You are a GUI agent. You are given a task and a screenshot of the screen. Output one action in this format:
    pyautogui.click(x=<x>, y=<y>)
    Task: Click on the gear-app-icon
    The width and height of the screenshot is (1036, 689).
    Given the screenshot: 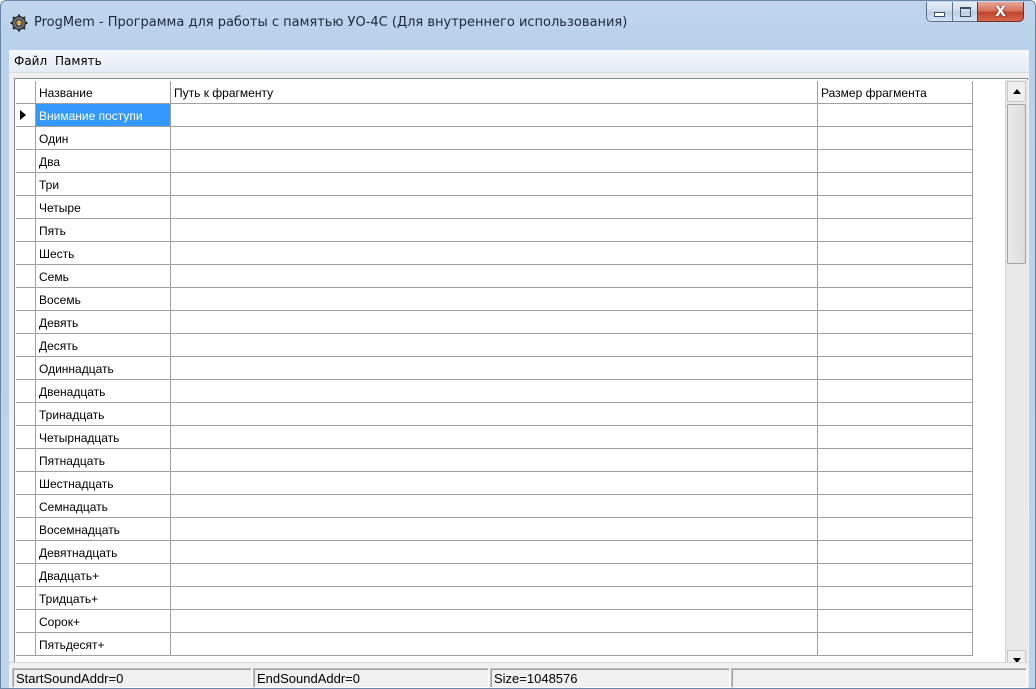 What is the action you would take?
    pyautogui.click(x=19, y=23)
    